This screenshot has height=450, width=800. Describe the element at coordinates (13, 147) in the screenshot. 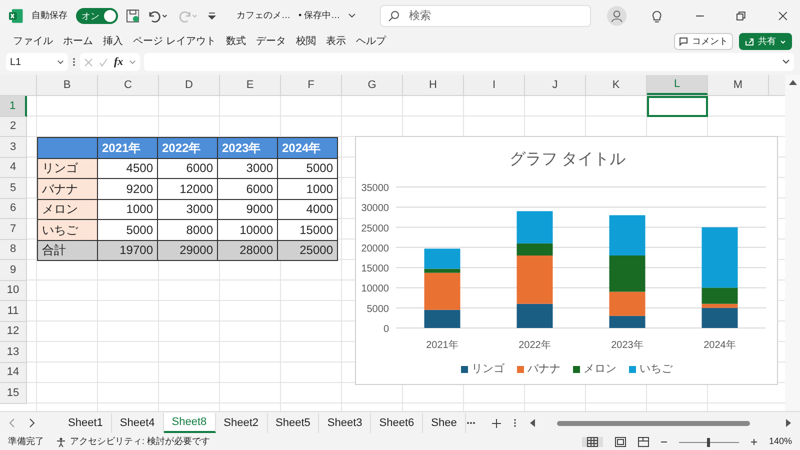

I see `row-header: 3` at that location.